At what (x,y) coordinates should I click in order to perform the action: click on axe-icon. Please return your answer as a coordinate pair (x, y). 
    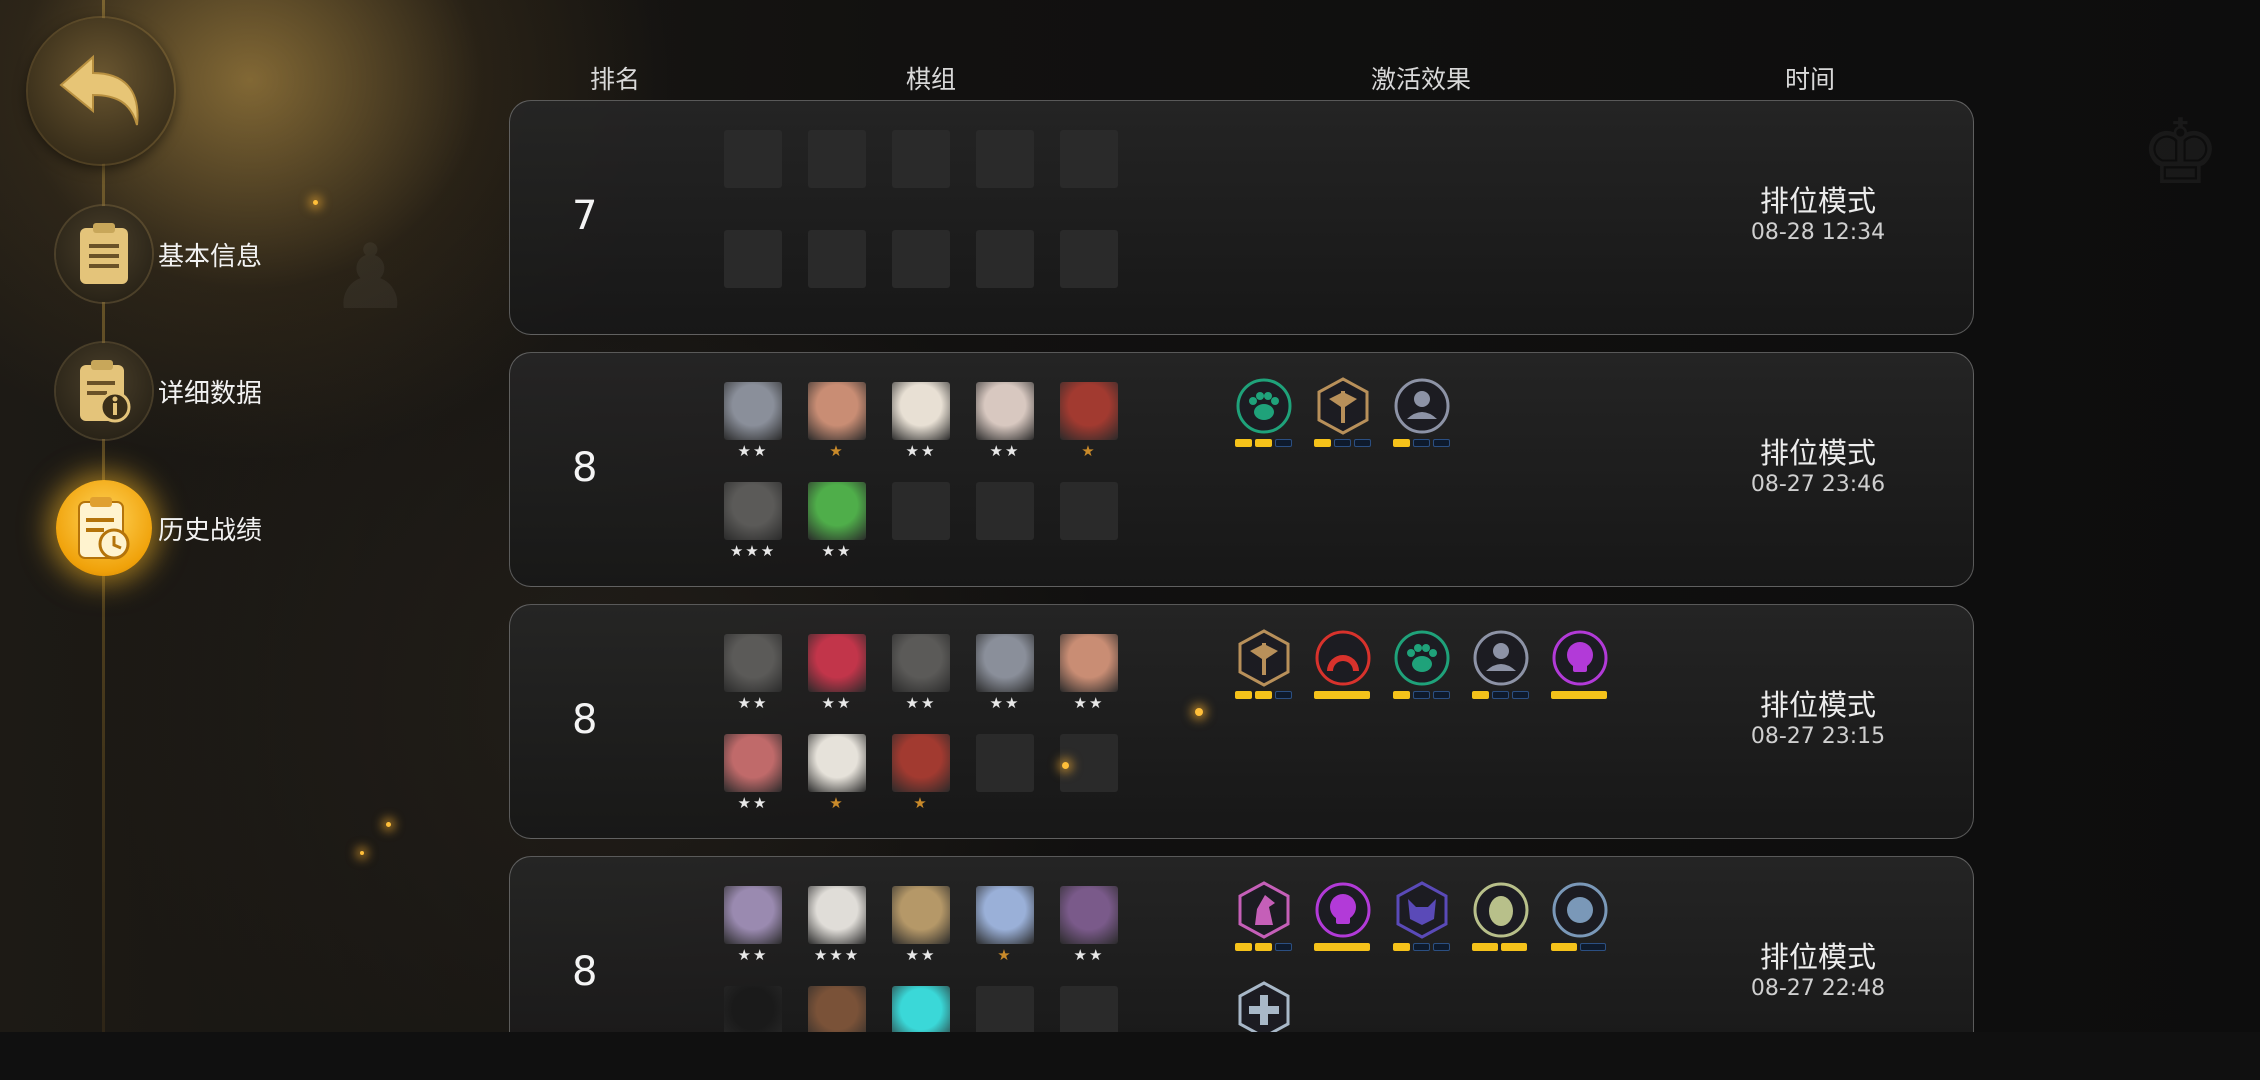
    Looking at the image, I should click on (1343, 406).